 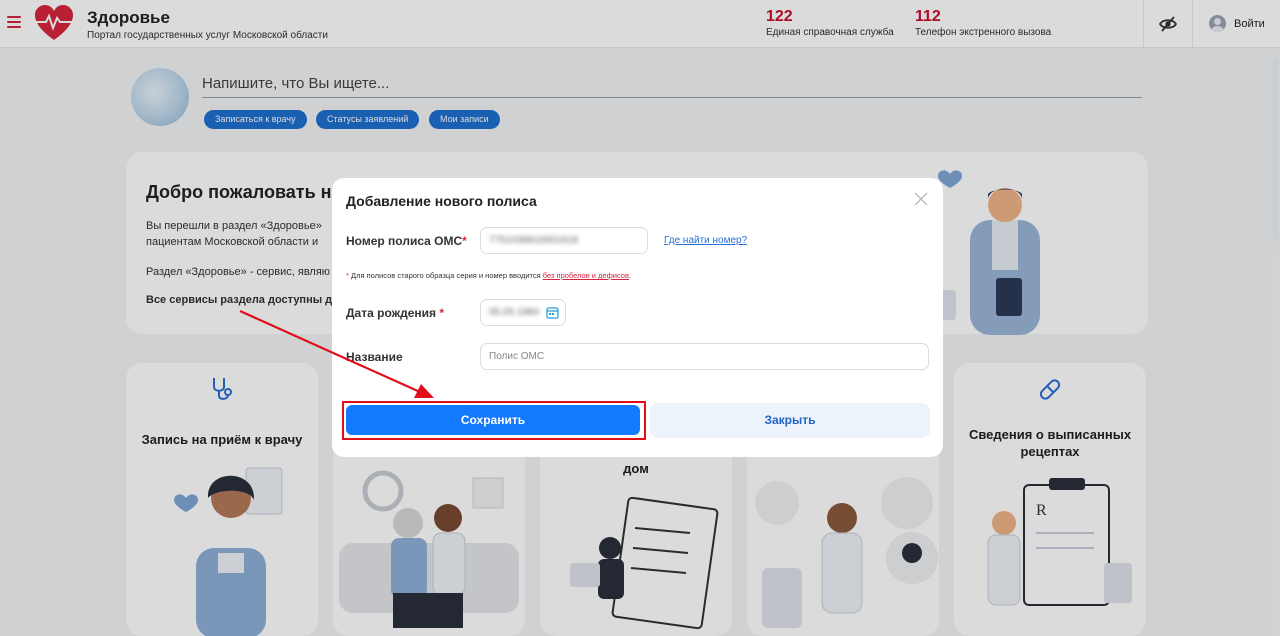 I want to click on birth-date-label: Дата рождения *, so click(x=395, y=313).